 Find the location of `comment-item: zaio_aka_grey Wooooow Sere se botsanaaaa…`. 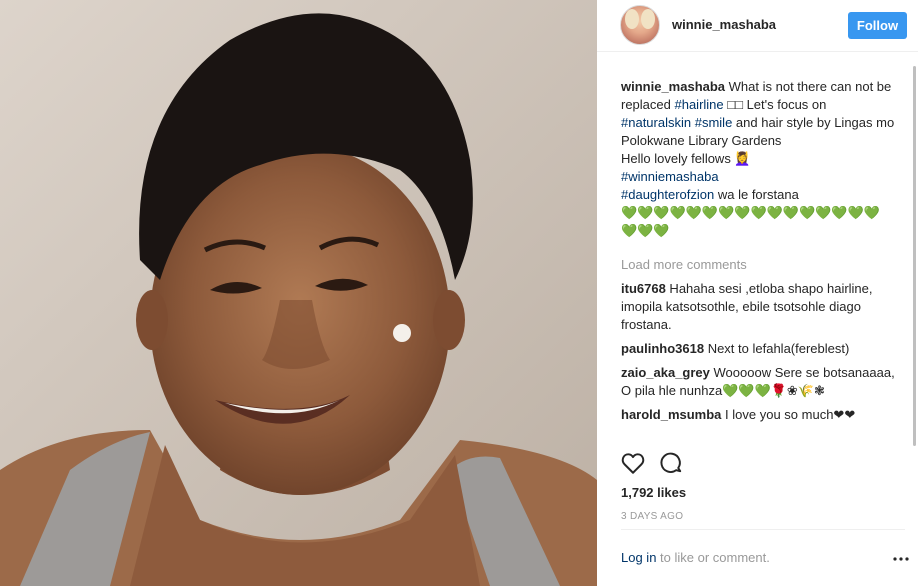

comment-item: zaio_aka_grey Wooooow Sere se botsanaaaa… is located at coordinates (758, 382).